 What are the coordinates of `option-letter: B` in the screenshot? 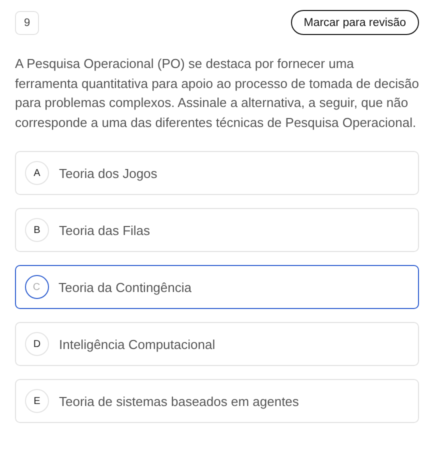 It's located at (37, 230).